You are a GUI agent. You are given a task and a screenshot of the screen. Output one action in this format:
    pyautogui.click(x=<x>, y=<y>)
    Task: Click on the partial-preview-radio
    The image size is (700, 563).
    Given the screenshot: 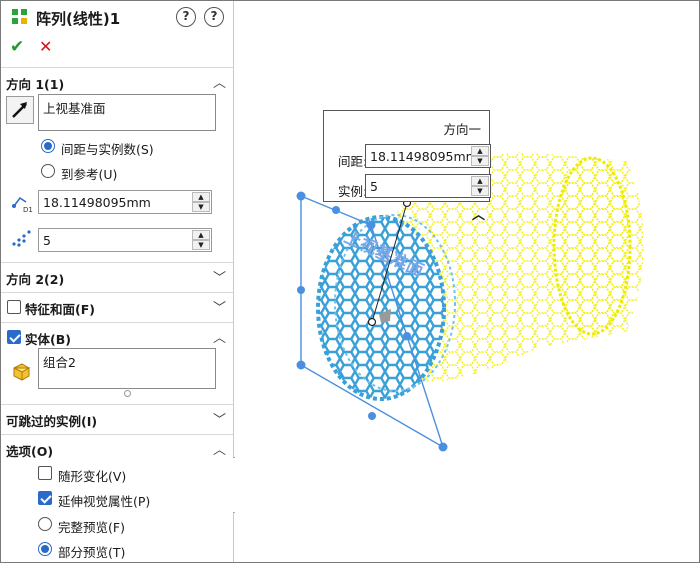 What is the action you would take?
    pyautogui.click(x=45, y=549)
    